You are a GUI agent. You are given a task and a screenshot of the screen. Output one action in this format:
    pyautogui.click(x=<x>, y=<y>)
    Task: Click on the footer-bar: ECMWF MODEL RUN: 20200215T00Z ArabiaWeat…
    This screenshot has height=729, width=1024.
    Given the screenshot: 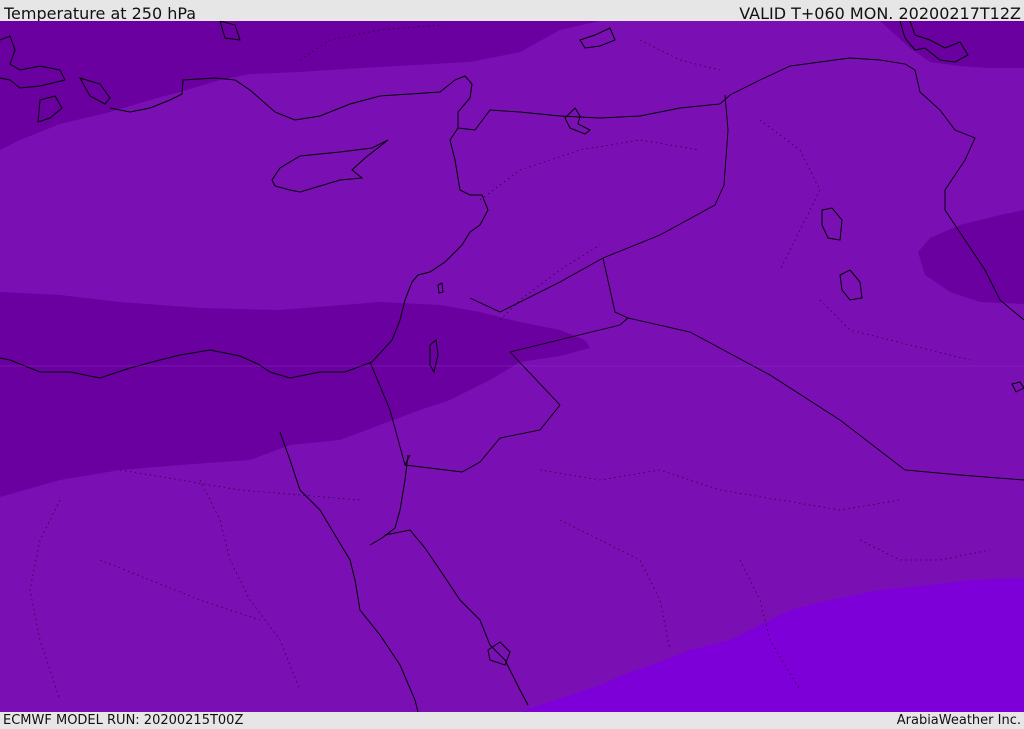 What is the action you would take?
    pyautogui.click(x=512, y=720)
    